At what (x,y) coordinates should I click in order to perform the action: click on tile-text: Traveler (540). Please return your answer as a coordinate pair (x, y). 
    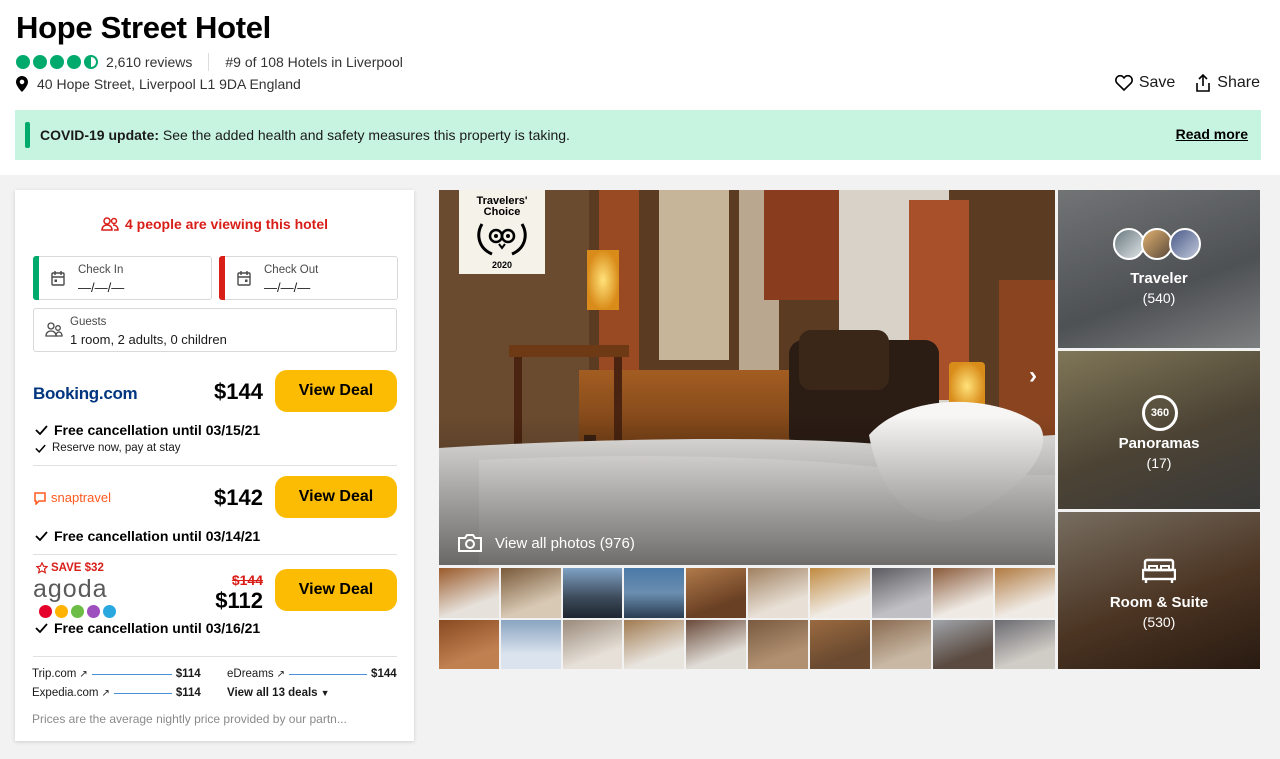
    Looking at the image, I should click on (1159, 288).